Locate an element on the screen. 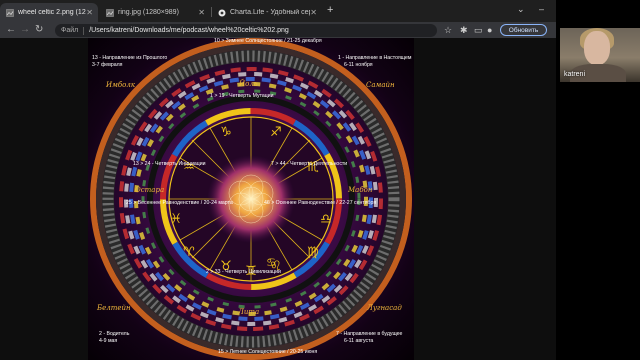  bookmark-star-icon: ☆ is located at coordinates (448, 30).